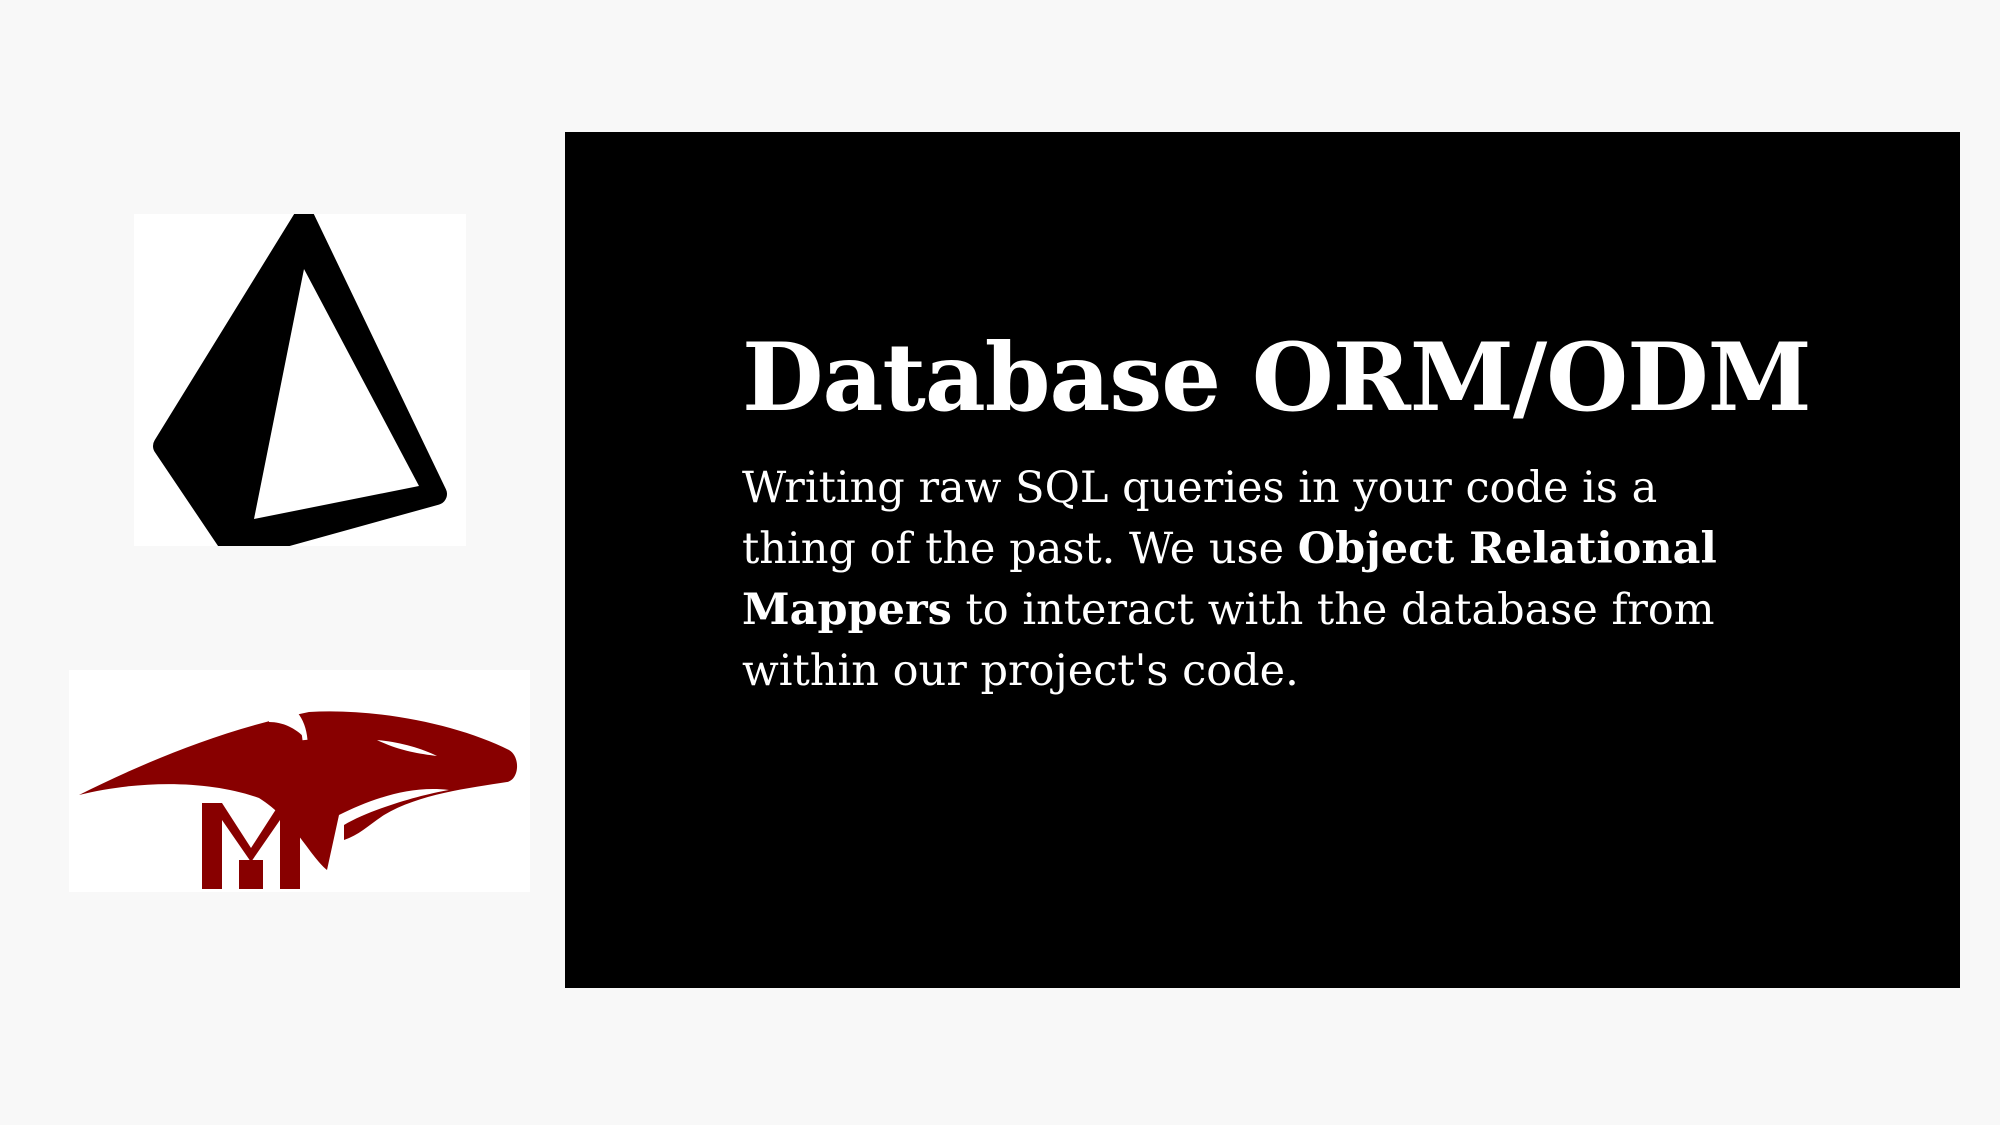 The height and width of the screenshot is (1125, 2000). I want to click on prisma-logo-icon, so click(300, 380).